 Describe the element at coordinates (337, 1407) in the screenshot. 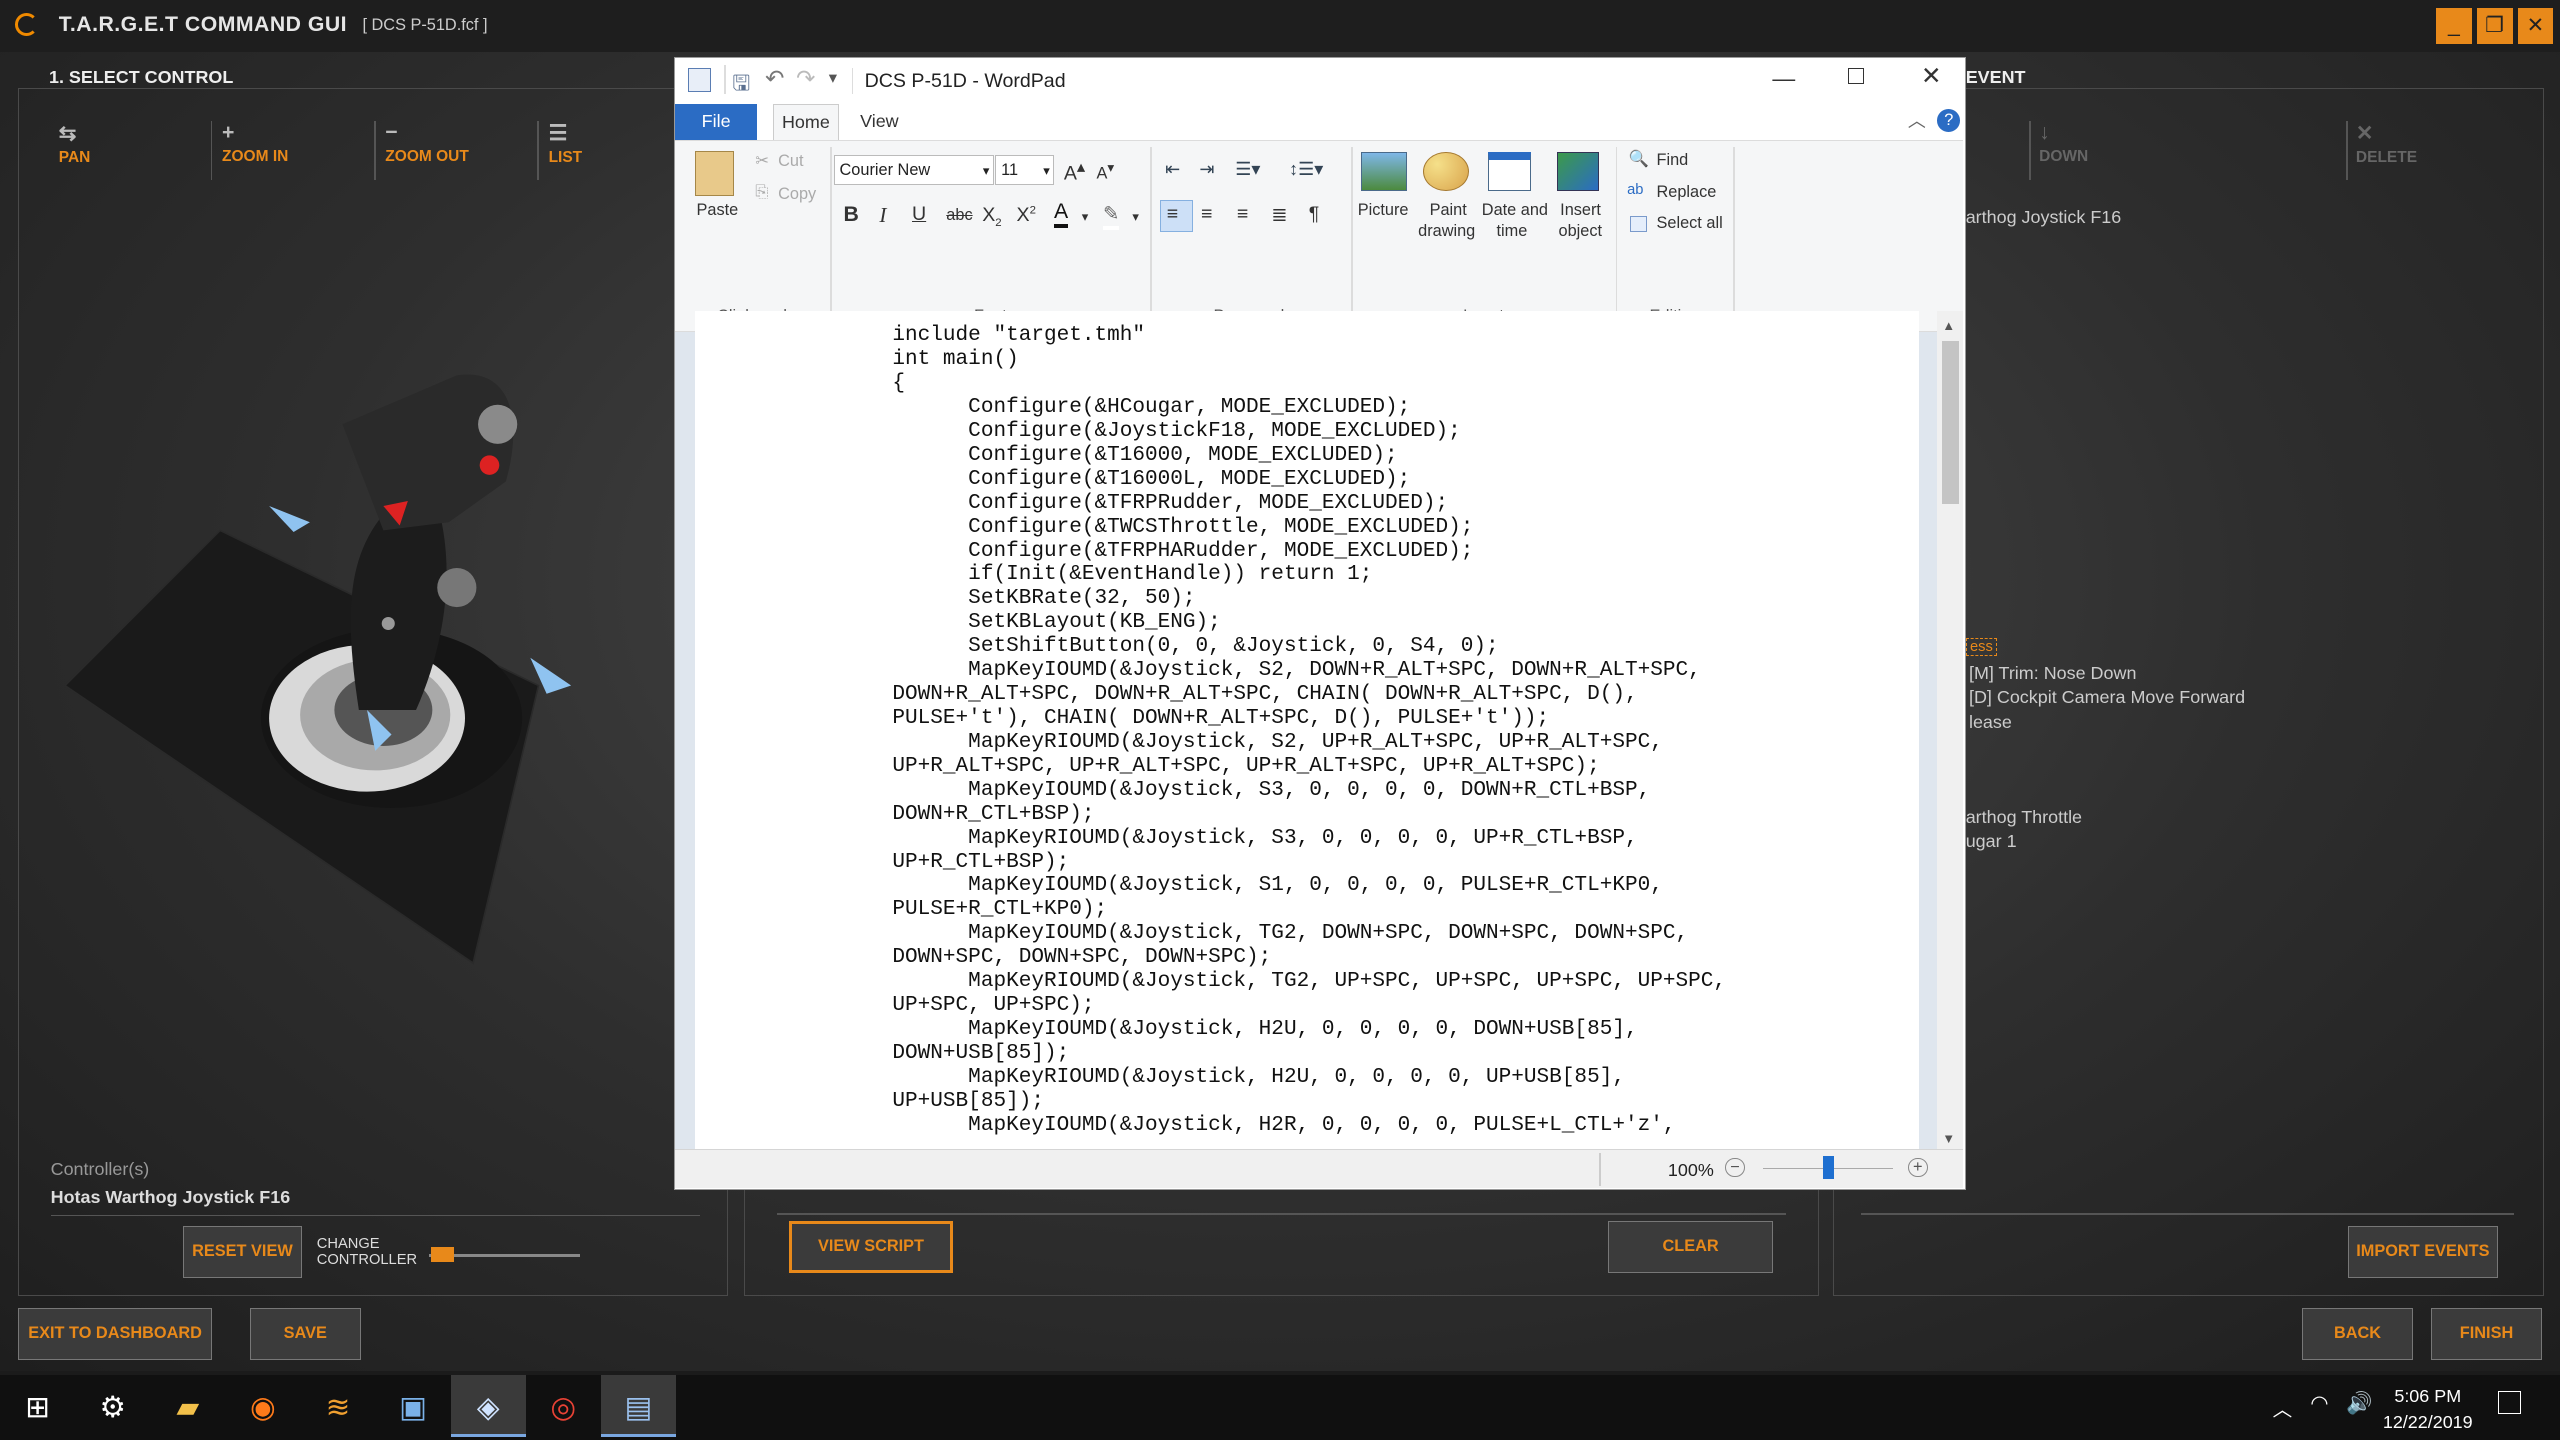

I see `tray-app-icon: ≋` at that location.